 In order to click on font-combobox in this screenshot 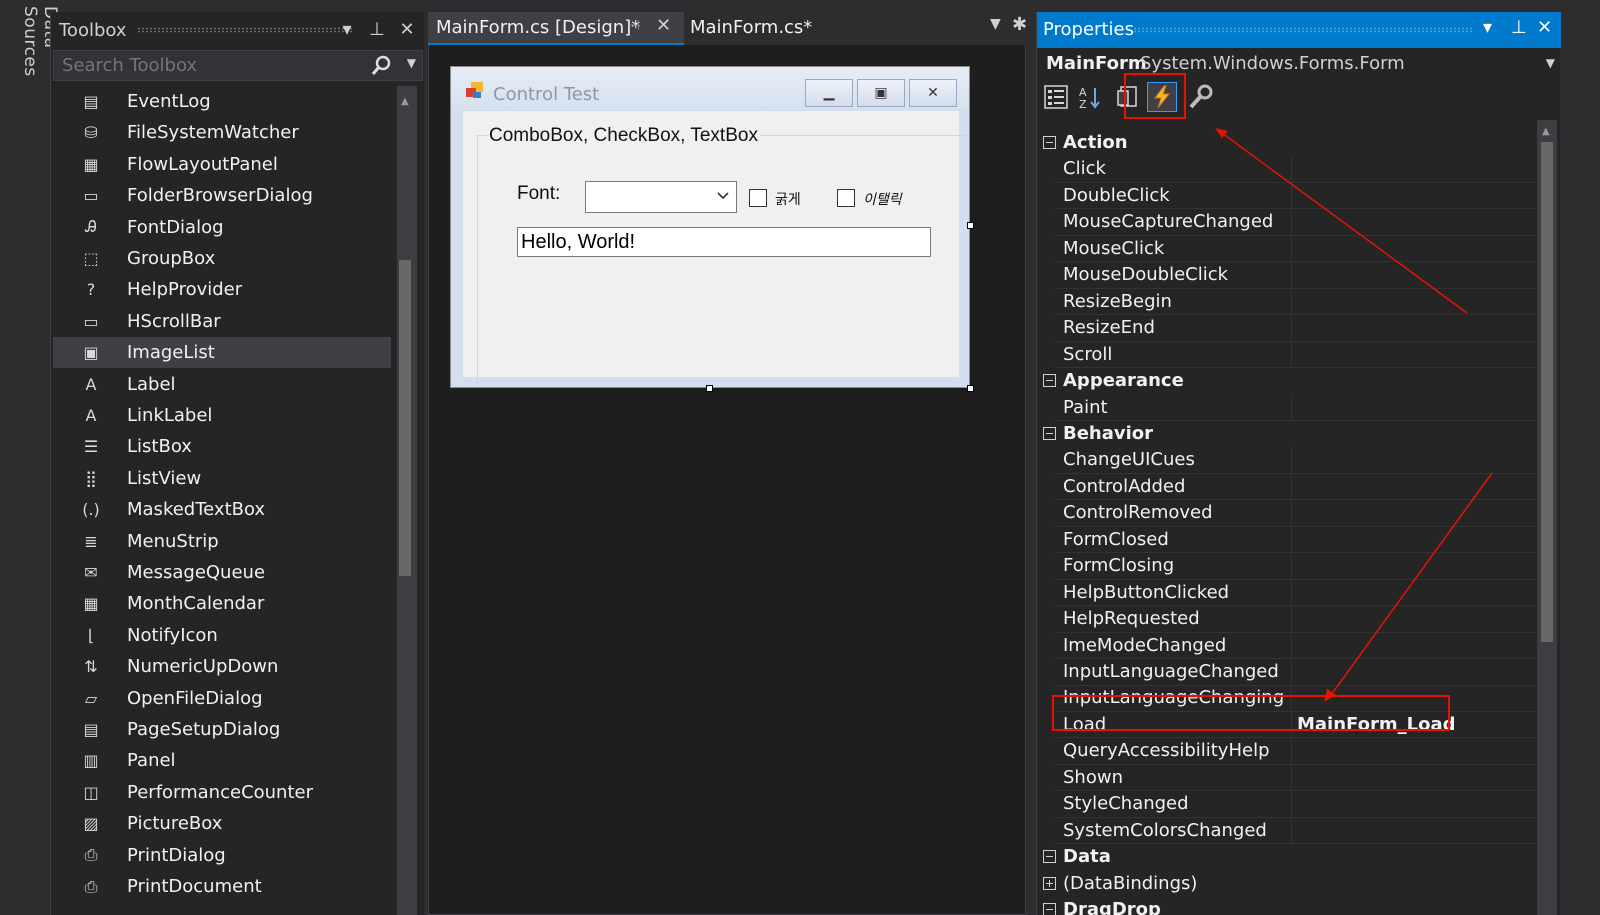, I will do `click(661, 197)`.